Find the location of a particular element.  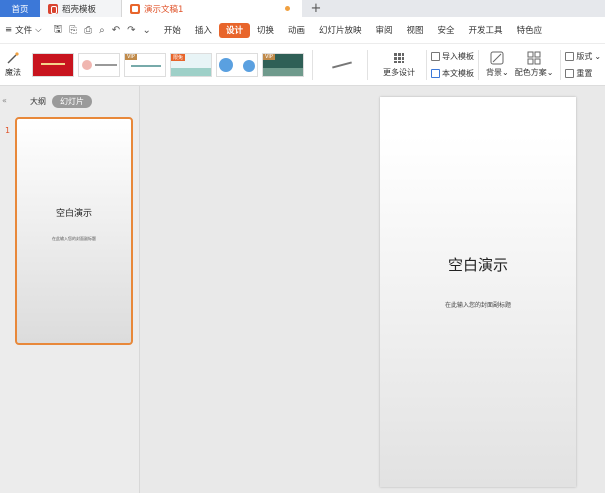

customize-icon: ⌄ is located at coordinates (147, 30).